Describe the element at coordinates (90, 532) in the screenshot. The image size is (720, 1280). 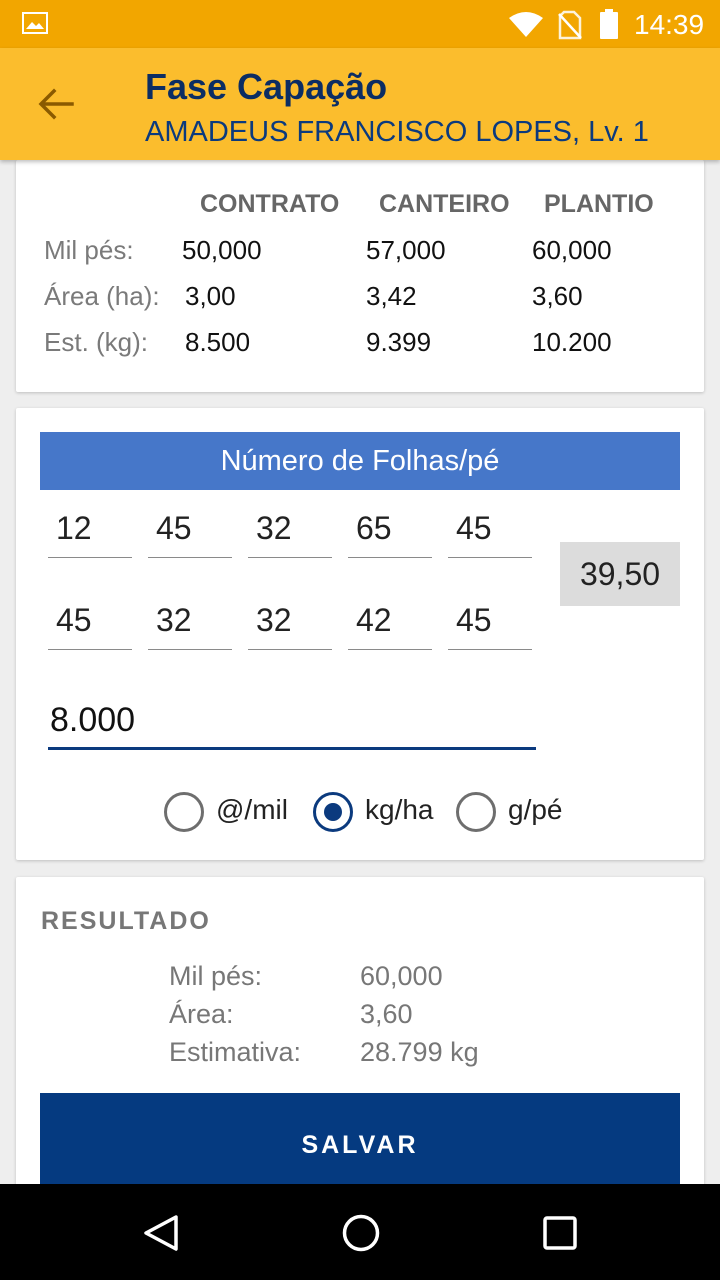
I see `leaf-count-field: 12` at that location.